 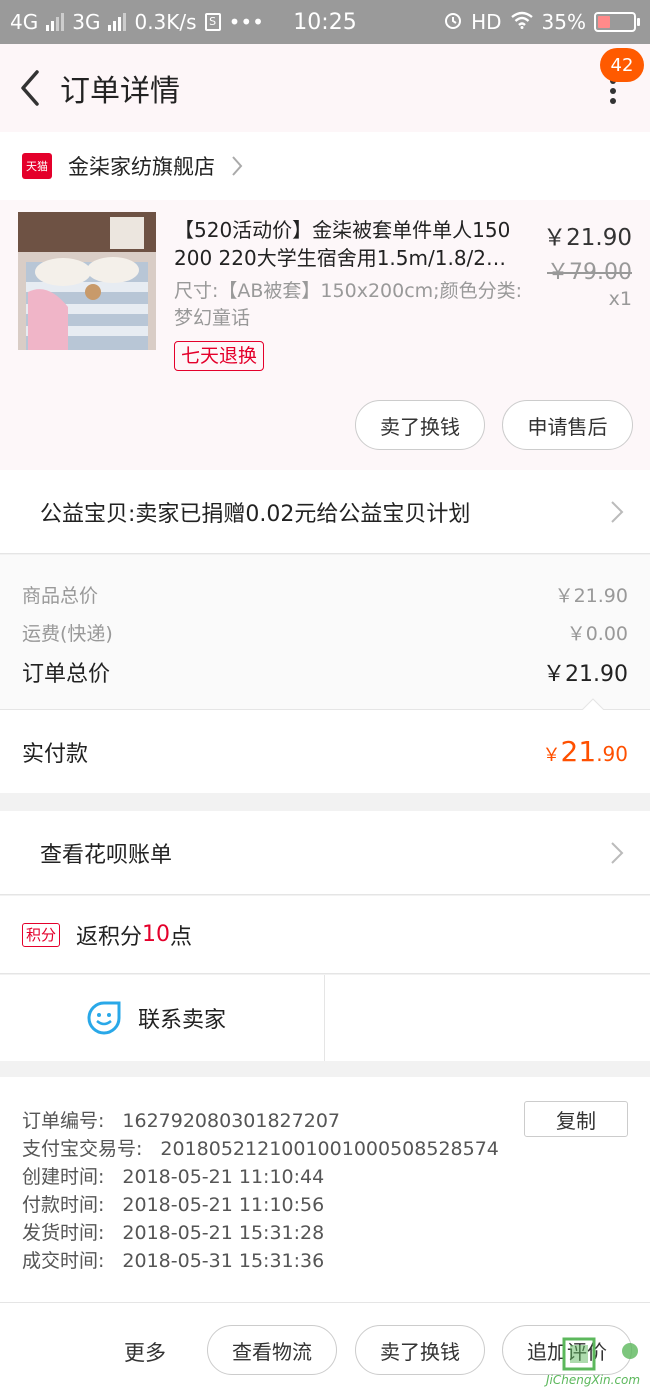 What do you see at coordinates (63, 1205) in the screenshot?
I see `paid-time-label: 付款时间:` at bounding box center [63, 1205].